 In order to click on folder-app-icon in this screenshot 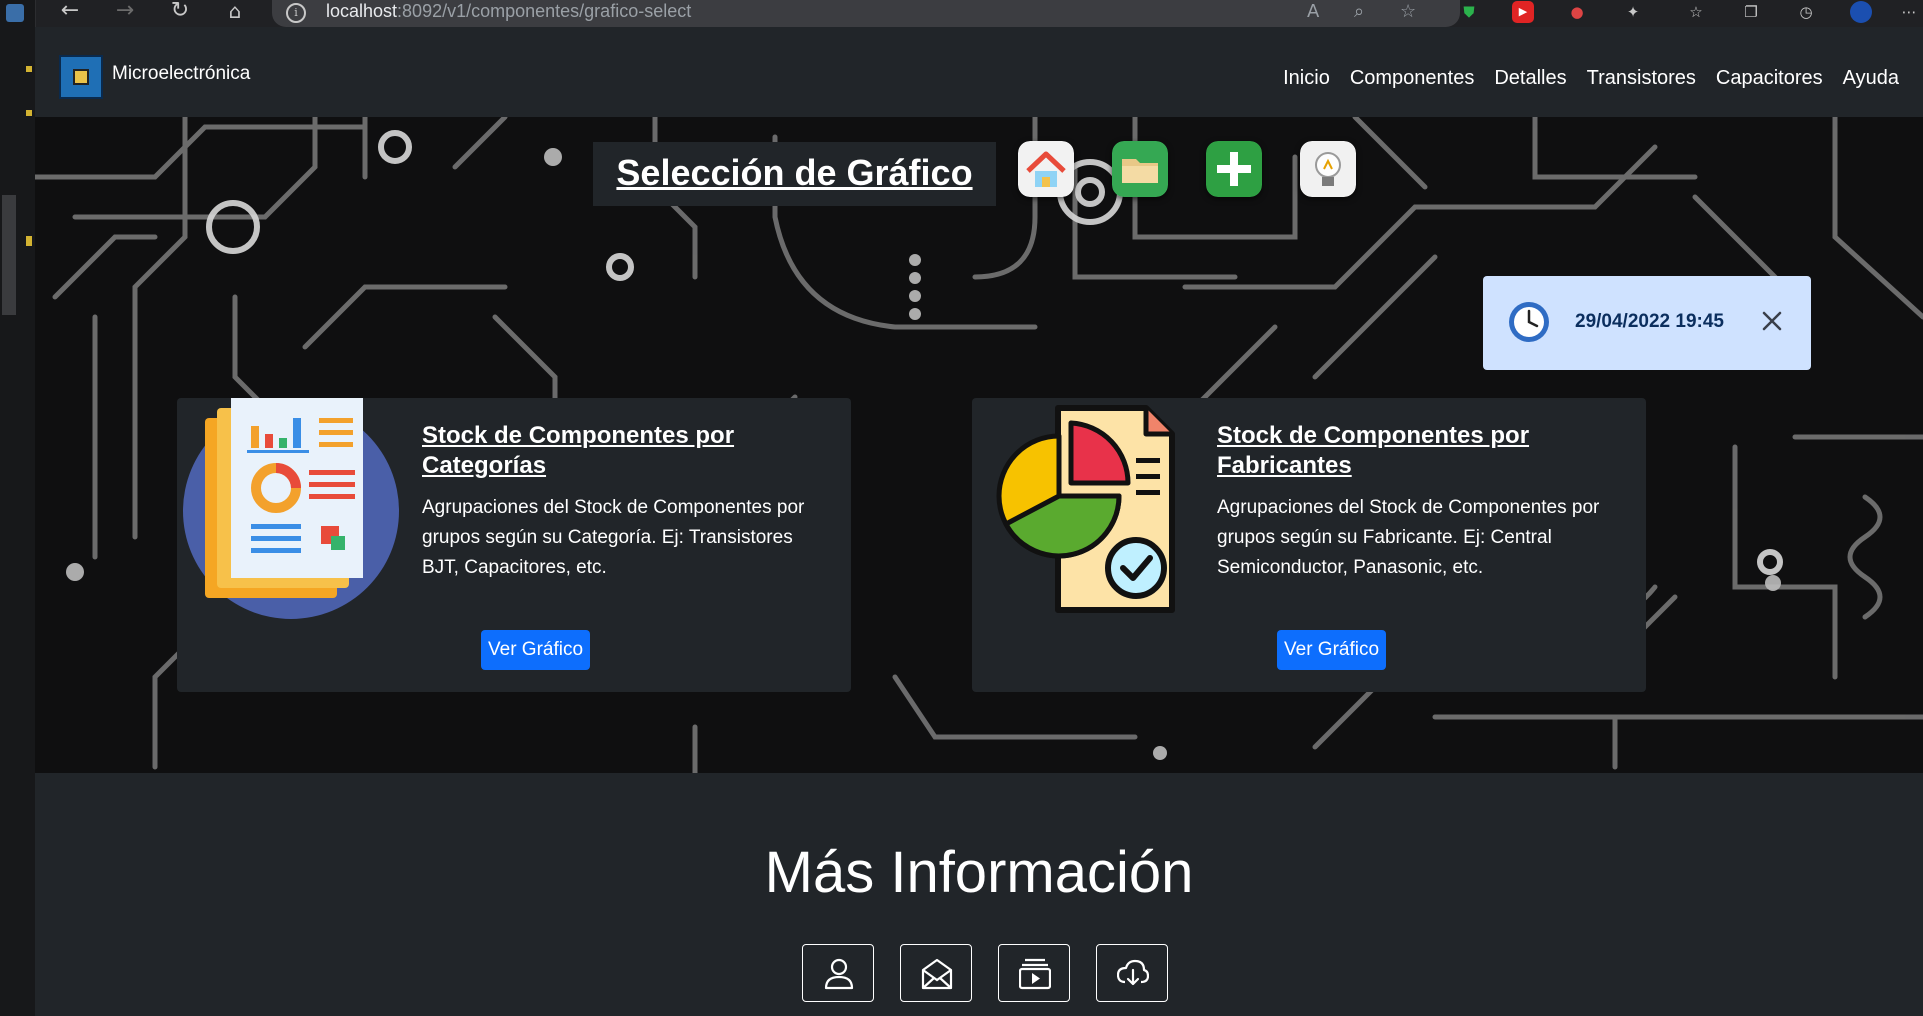, I will do `click(1140, 169)`.